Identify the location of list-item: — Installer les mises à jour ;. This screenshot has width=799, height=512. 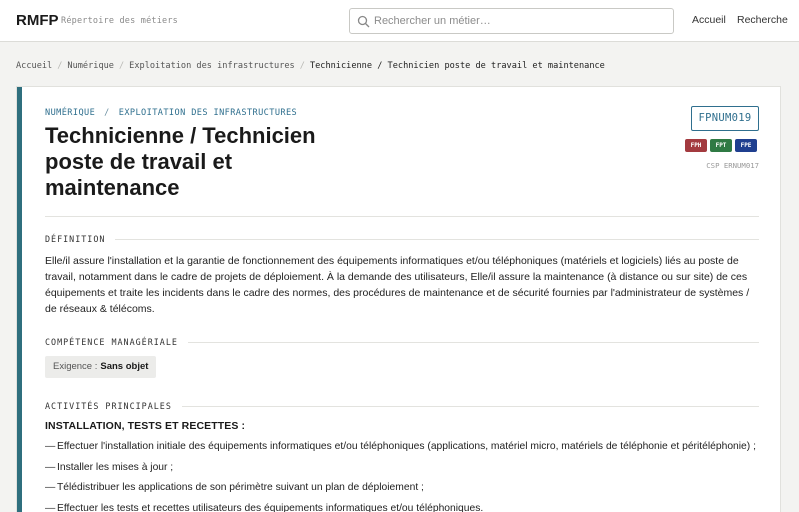
(405, 471).